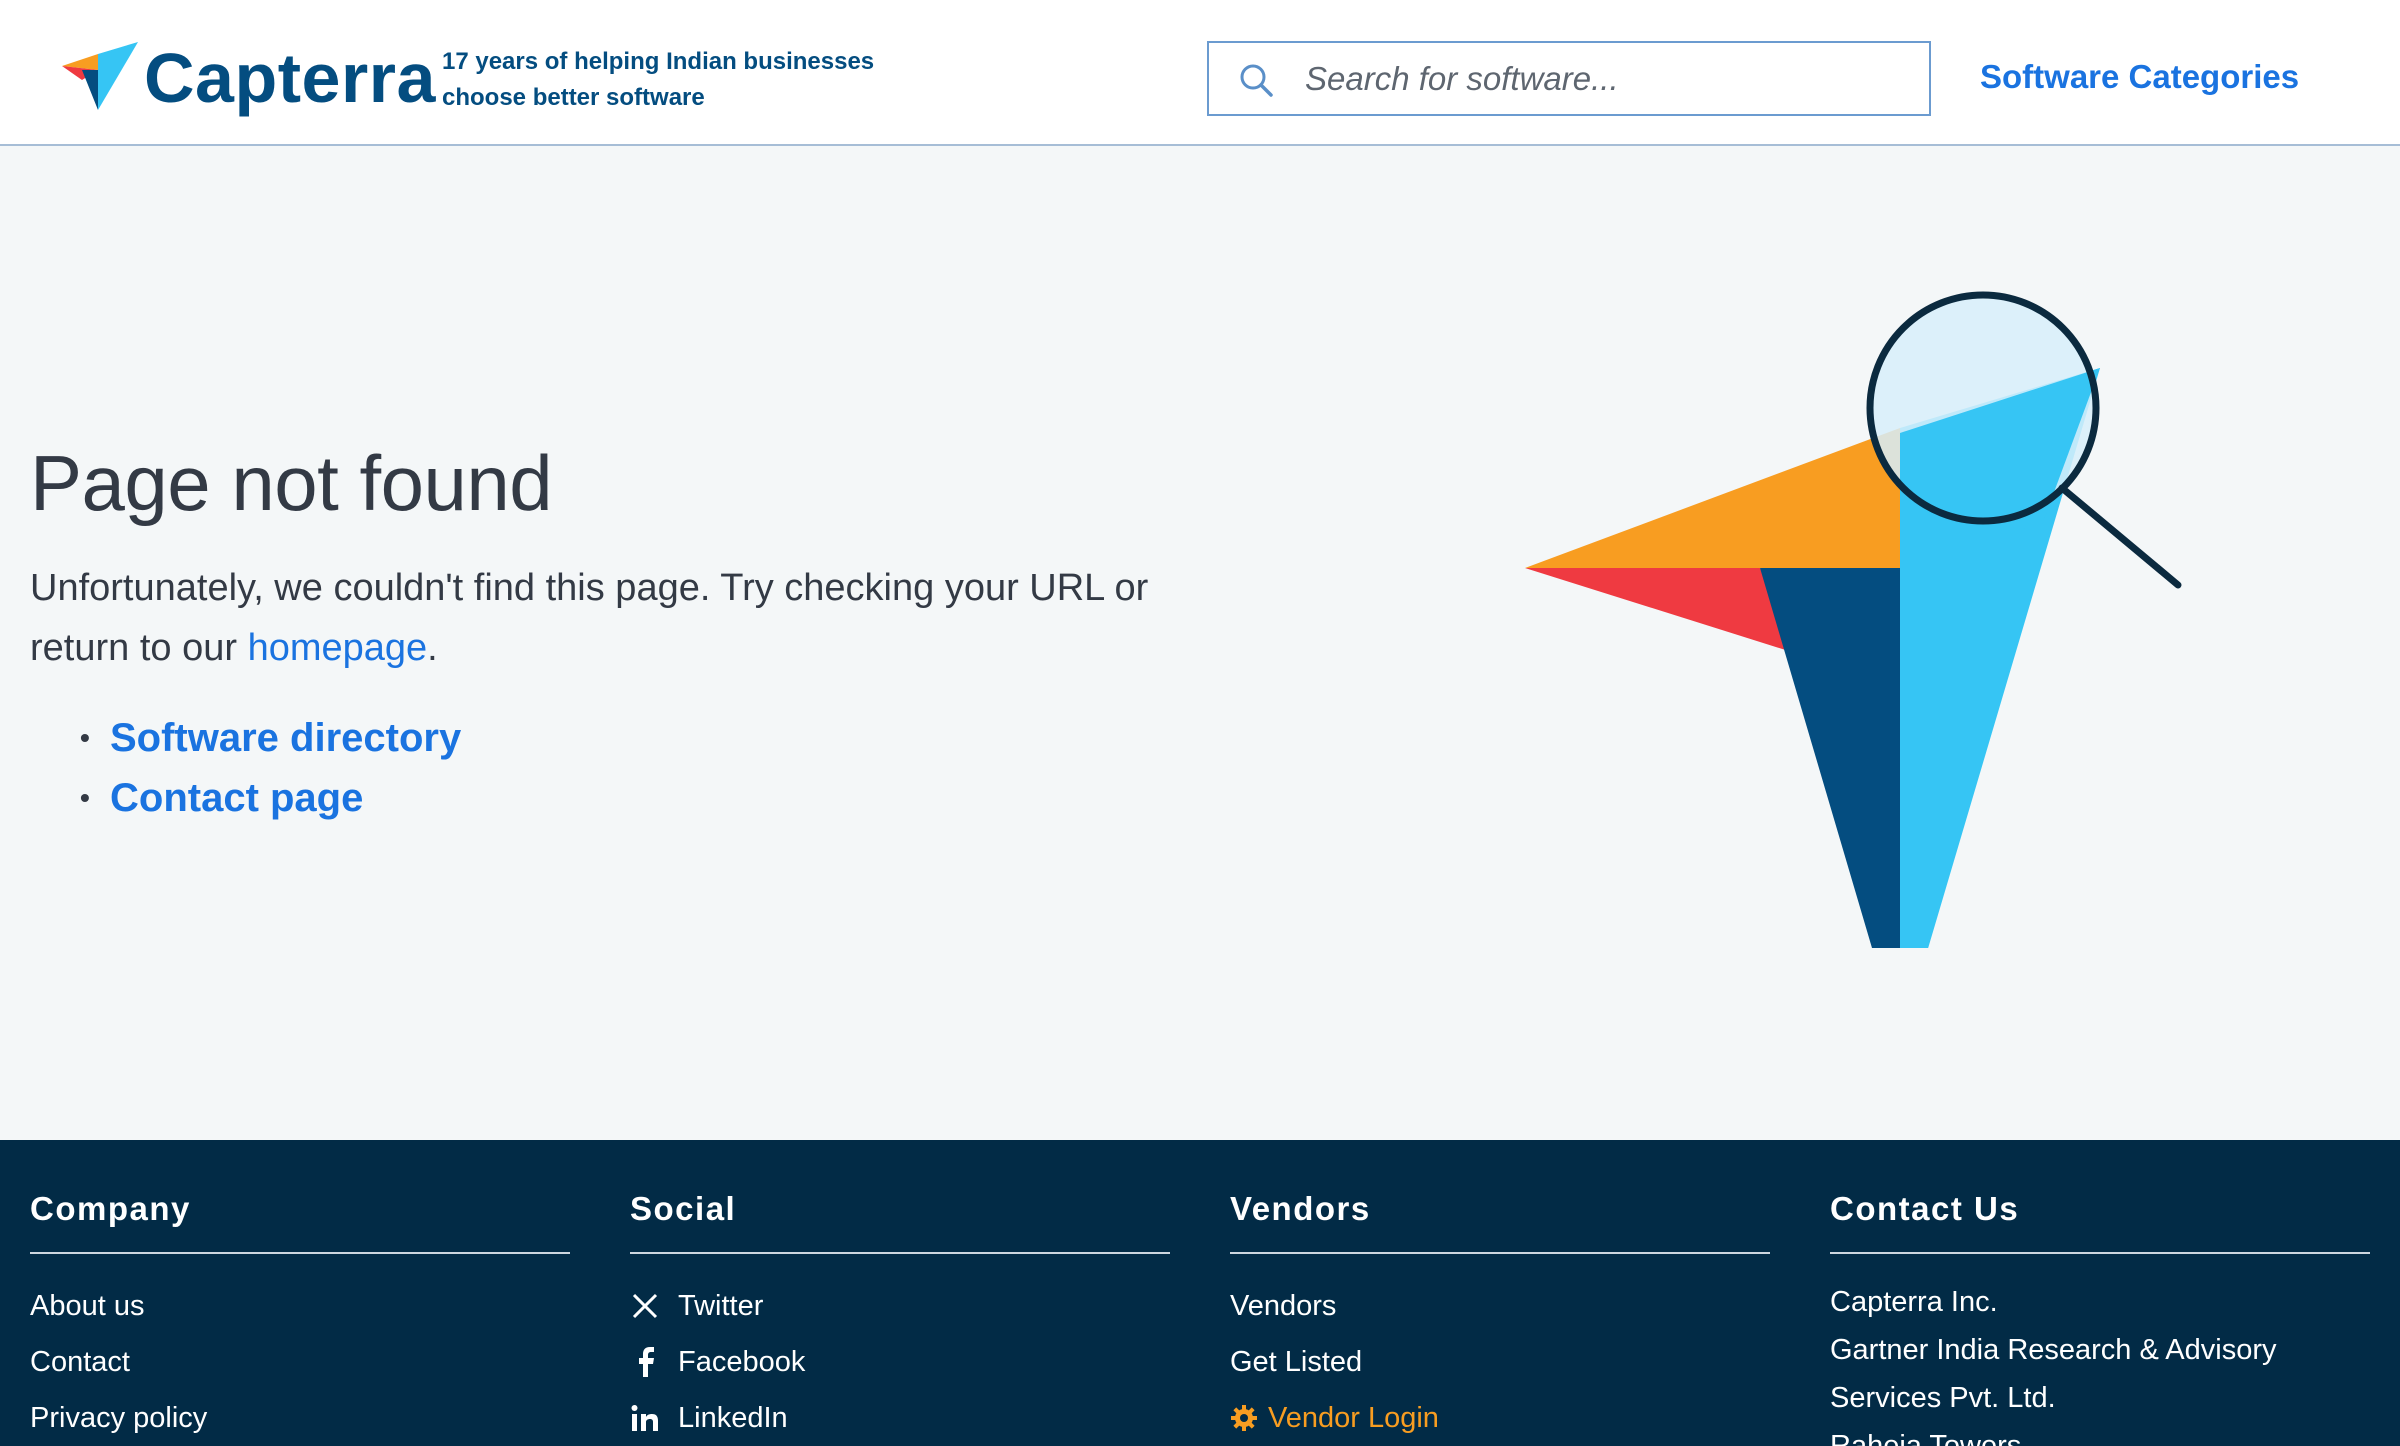 The image size is (2400, 1446). What do you see at coordinates (741, 1362) in the screenshot?
I see `facebook-link: Facebook` at bounding box center [741, 1362].